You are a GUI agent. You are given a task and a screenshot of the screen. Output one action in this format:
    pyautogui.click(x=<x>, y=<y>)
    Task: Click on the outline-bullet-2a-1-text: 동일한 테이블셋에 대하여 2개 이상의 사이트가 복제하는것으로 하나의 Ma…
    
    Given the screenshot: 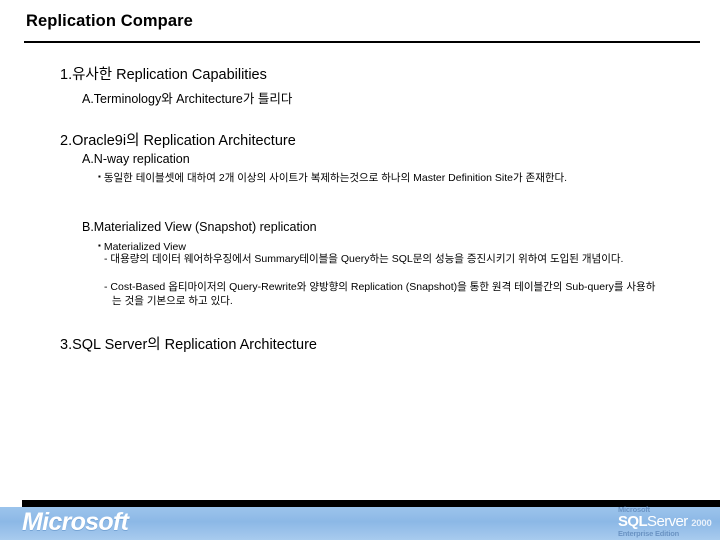 What is the action you would take?
    pyautogui.click(x=335, y=178)
    